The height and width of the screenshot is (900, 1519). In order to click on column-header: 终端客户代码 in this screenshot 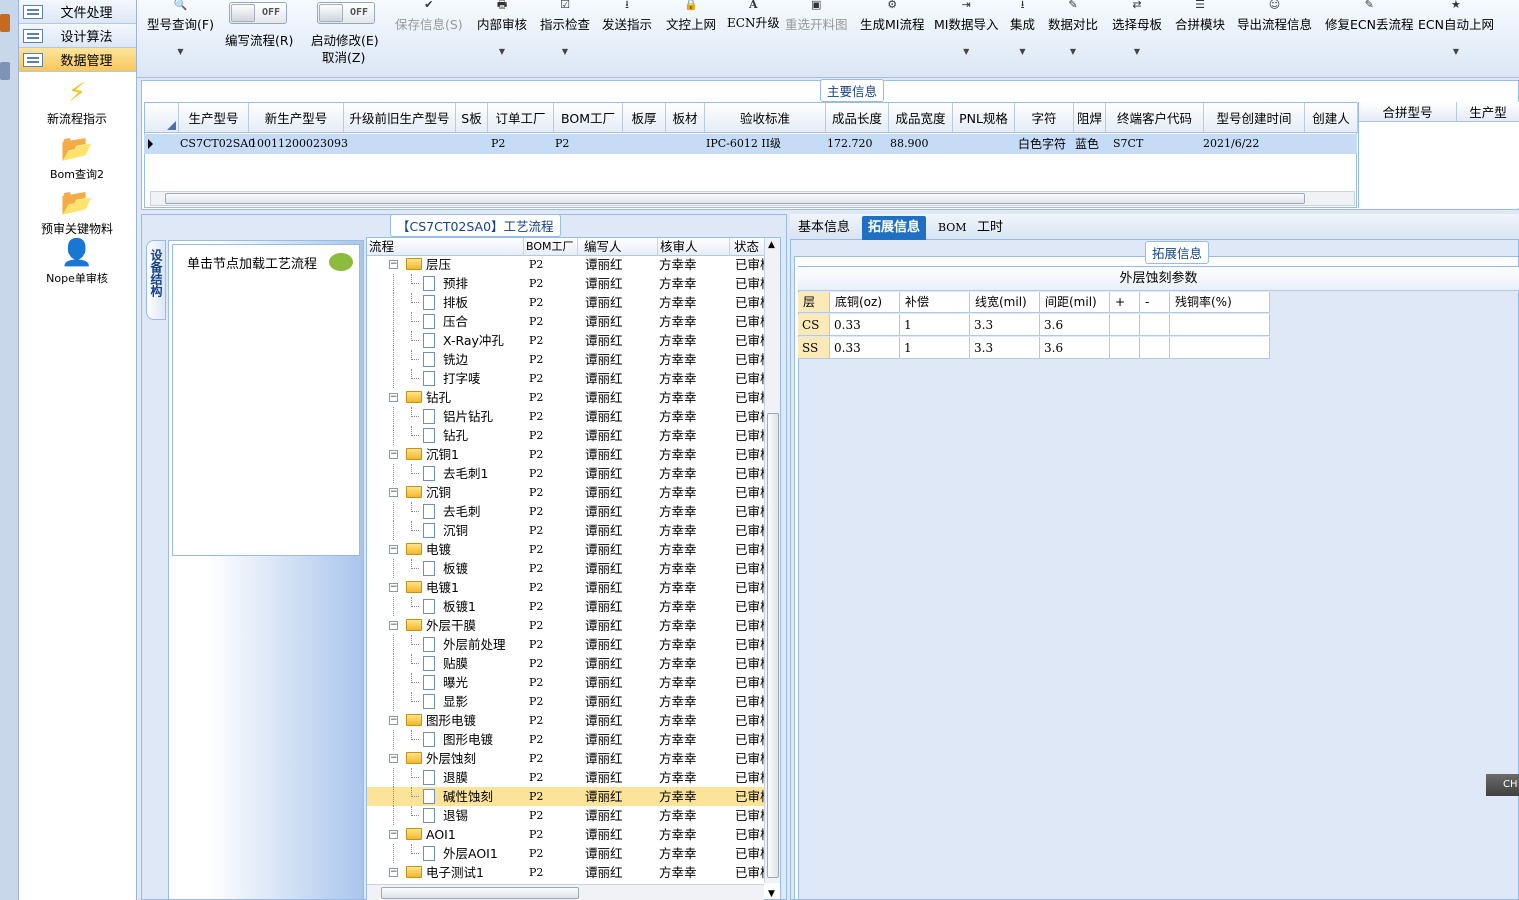, I will do `click(1155, 118)`.